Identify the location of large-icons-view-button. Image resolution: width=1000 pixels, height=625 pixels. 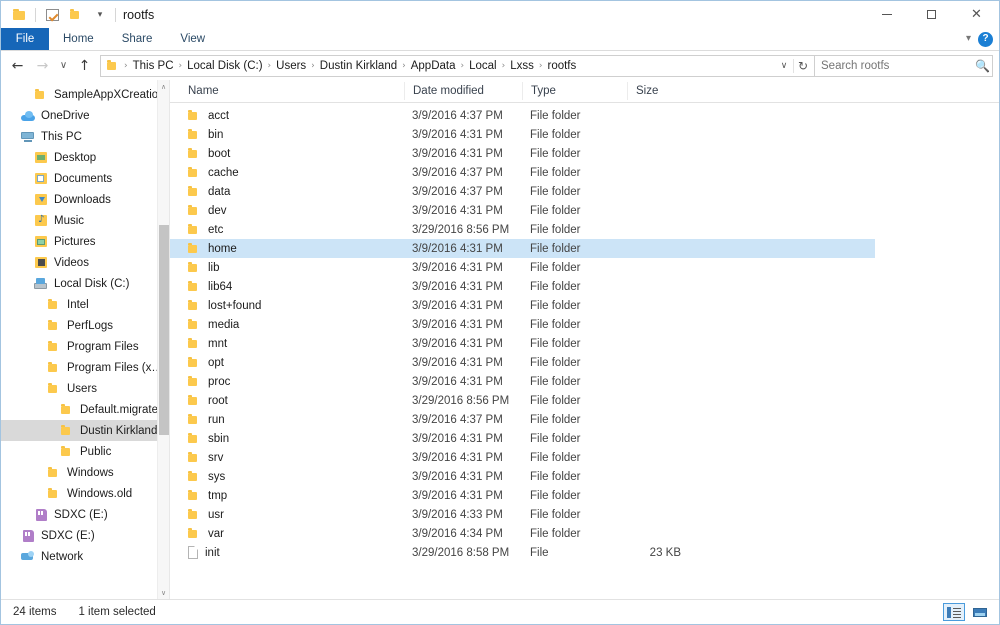
(980, 612).